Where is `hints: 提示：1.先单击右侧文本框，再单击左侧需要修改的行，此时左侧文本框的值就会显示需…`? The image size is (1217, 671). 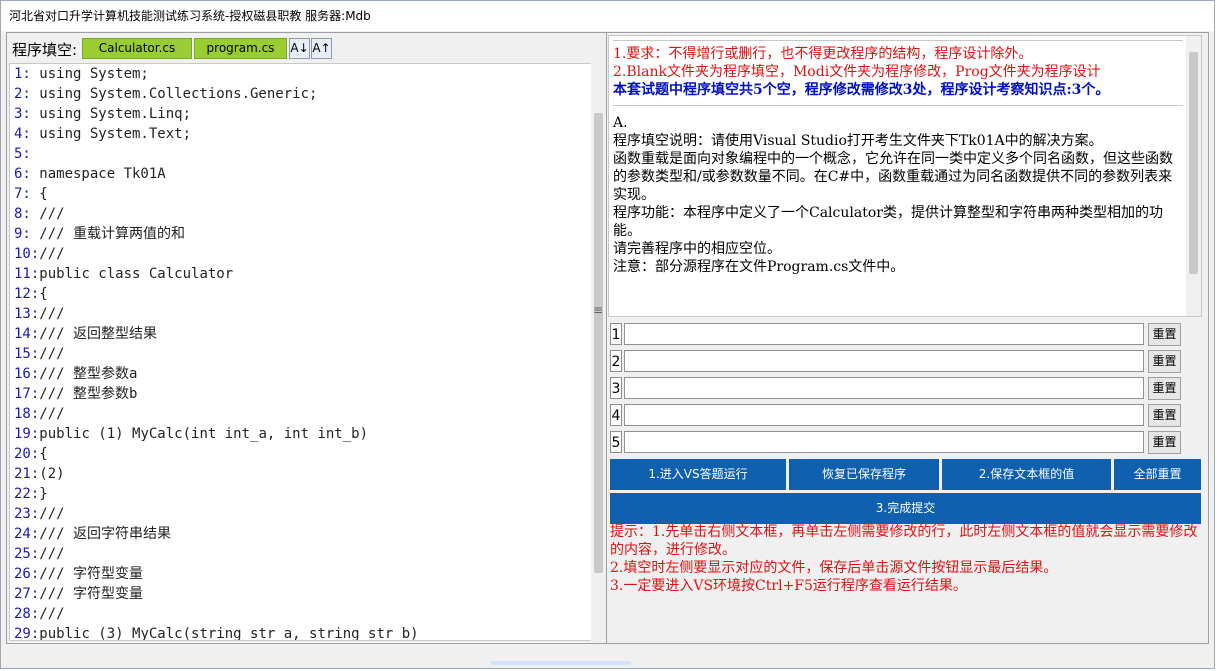 hints: 提示：1.先单击右侧文本框，再单击左侧需要修改的行，此时左侧文本框的值就会显示需… is located at coordinates (906, 559).